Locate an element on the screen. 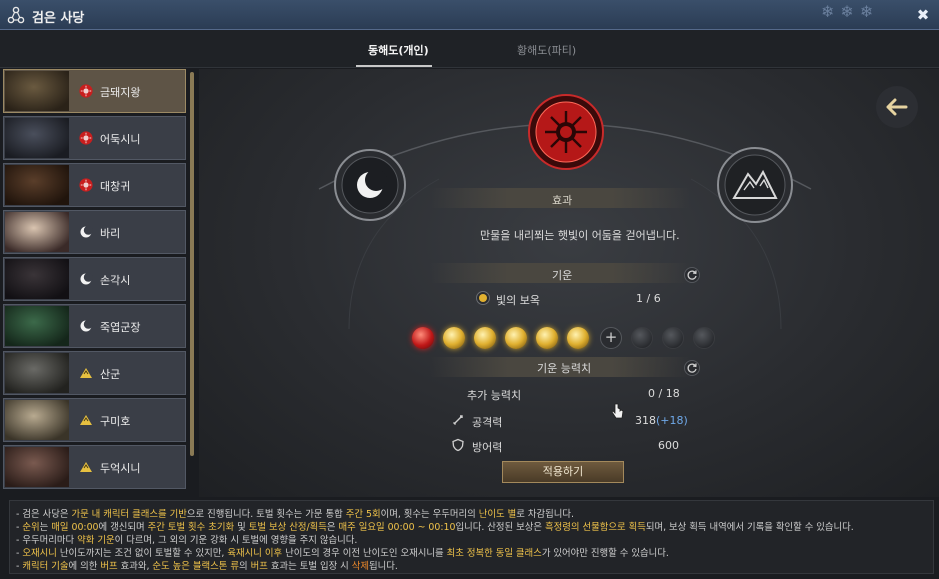 This screenshot has width=939, height=579. light-jewel-icon is located at coordinates (483, 298).